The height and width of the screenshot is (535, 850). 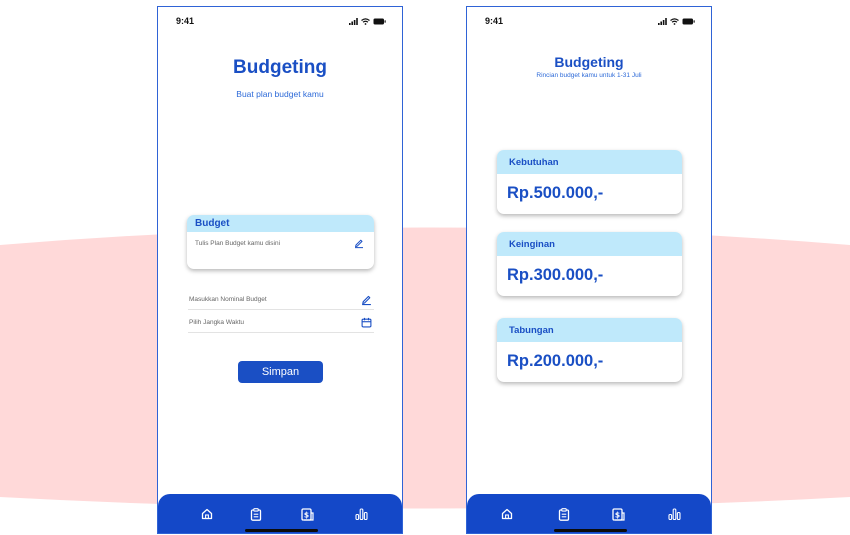 What do you see at coordinates (280, 223) in the screenshot?
I see `budget-card-header: Budget` at bounding box center [280, 223].